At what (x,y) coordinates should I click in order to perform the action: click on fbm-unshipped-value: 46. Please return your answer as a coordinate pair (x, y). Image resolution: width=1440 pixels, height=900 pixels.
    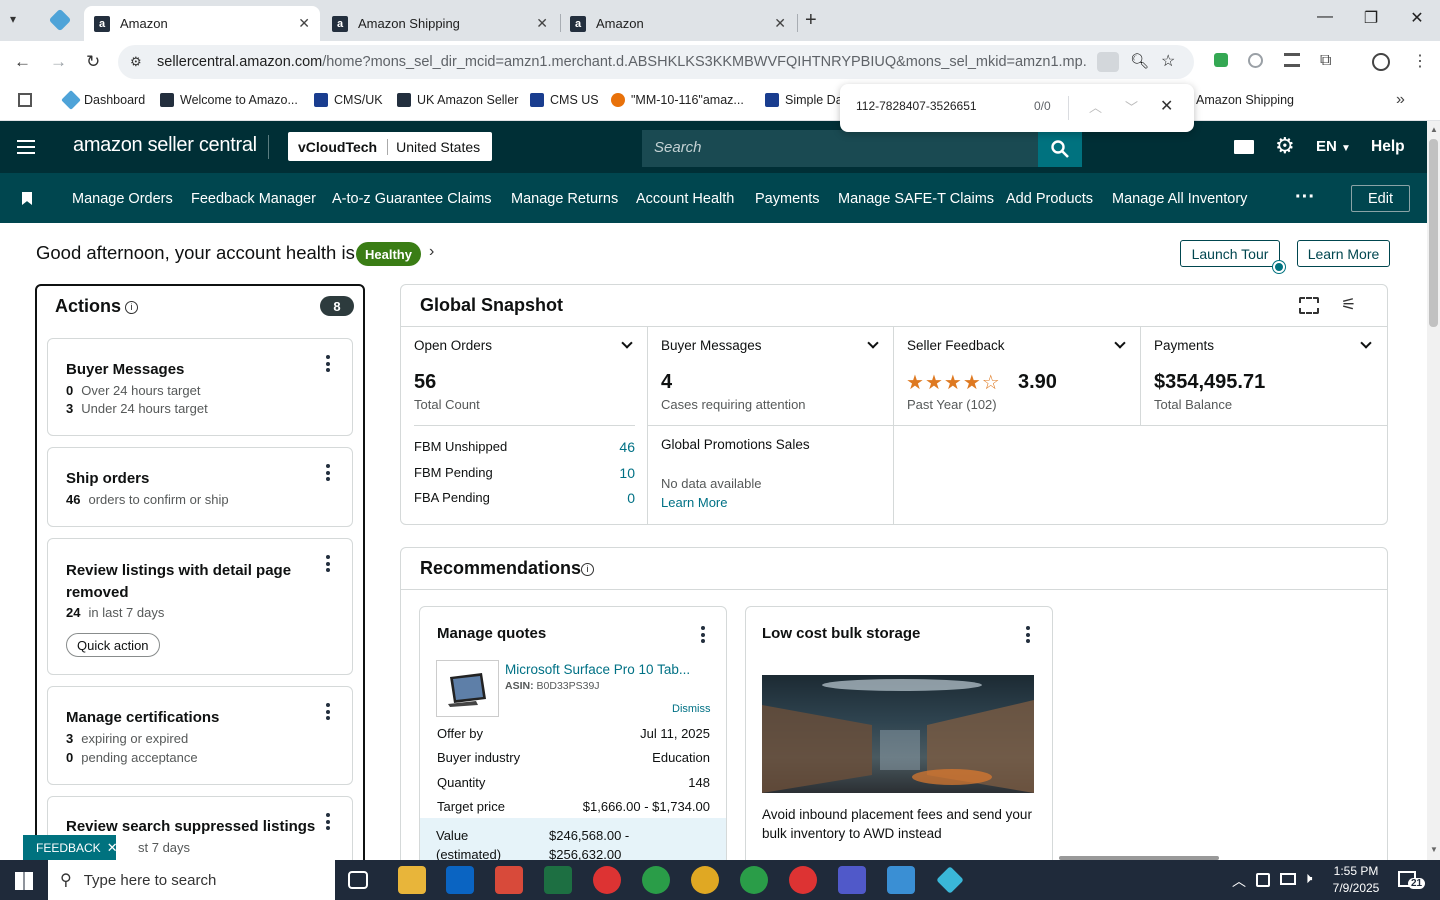
    Looking at the image, I should click on (627, 447).